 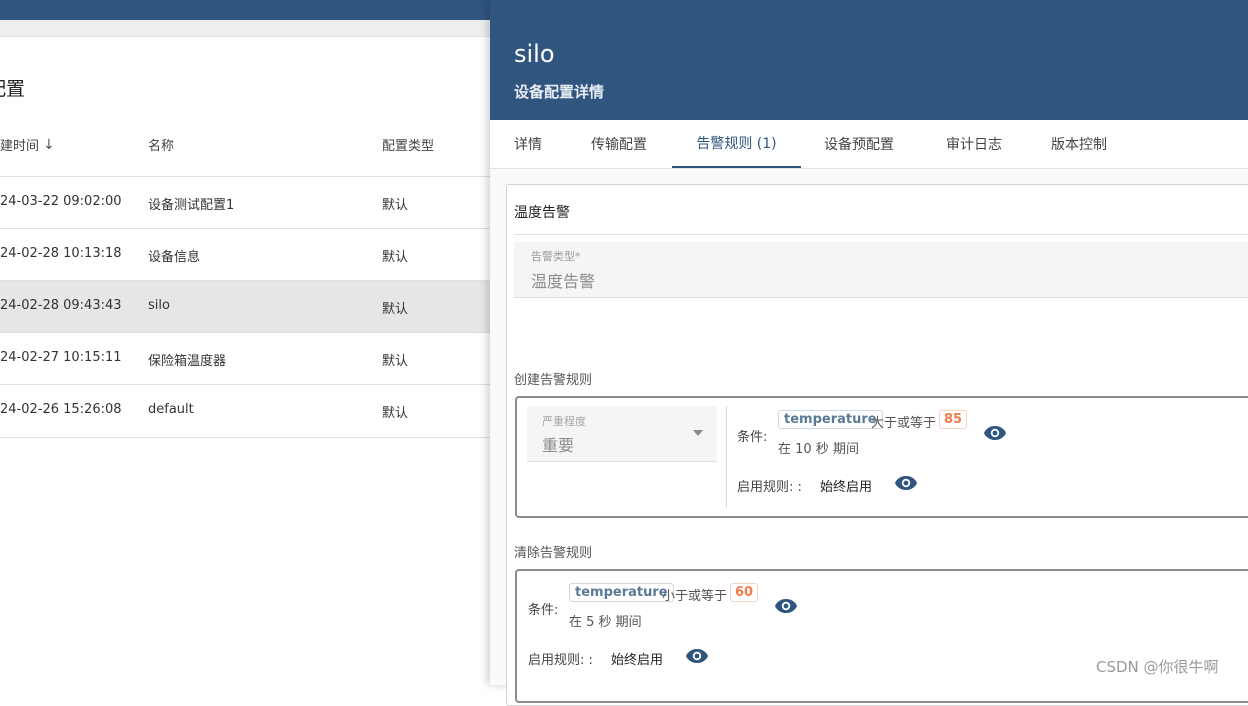 I want to click on divider, so click(x=881, y=234).